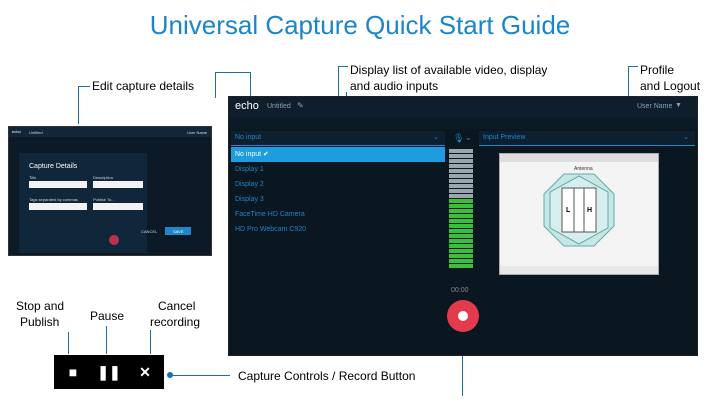 The height and width of the screenshot is (405, 720). I want to click on slide-letter-right: H, so click(590, 210).